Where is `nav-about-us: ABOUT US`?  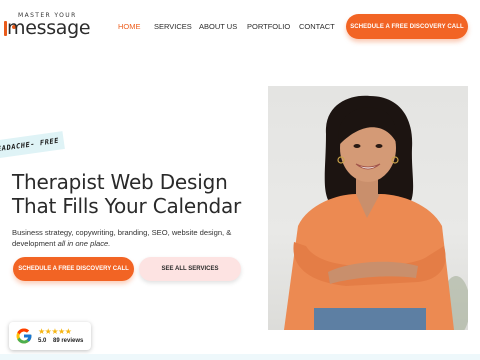
nav-about-us: ABOUT US is located at coordinates (218, 26).